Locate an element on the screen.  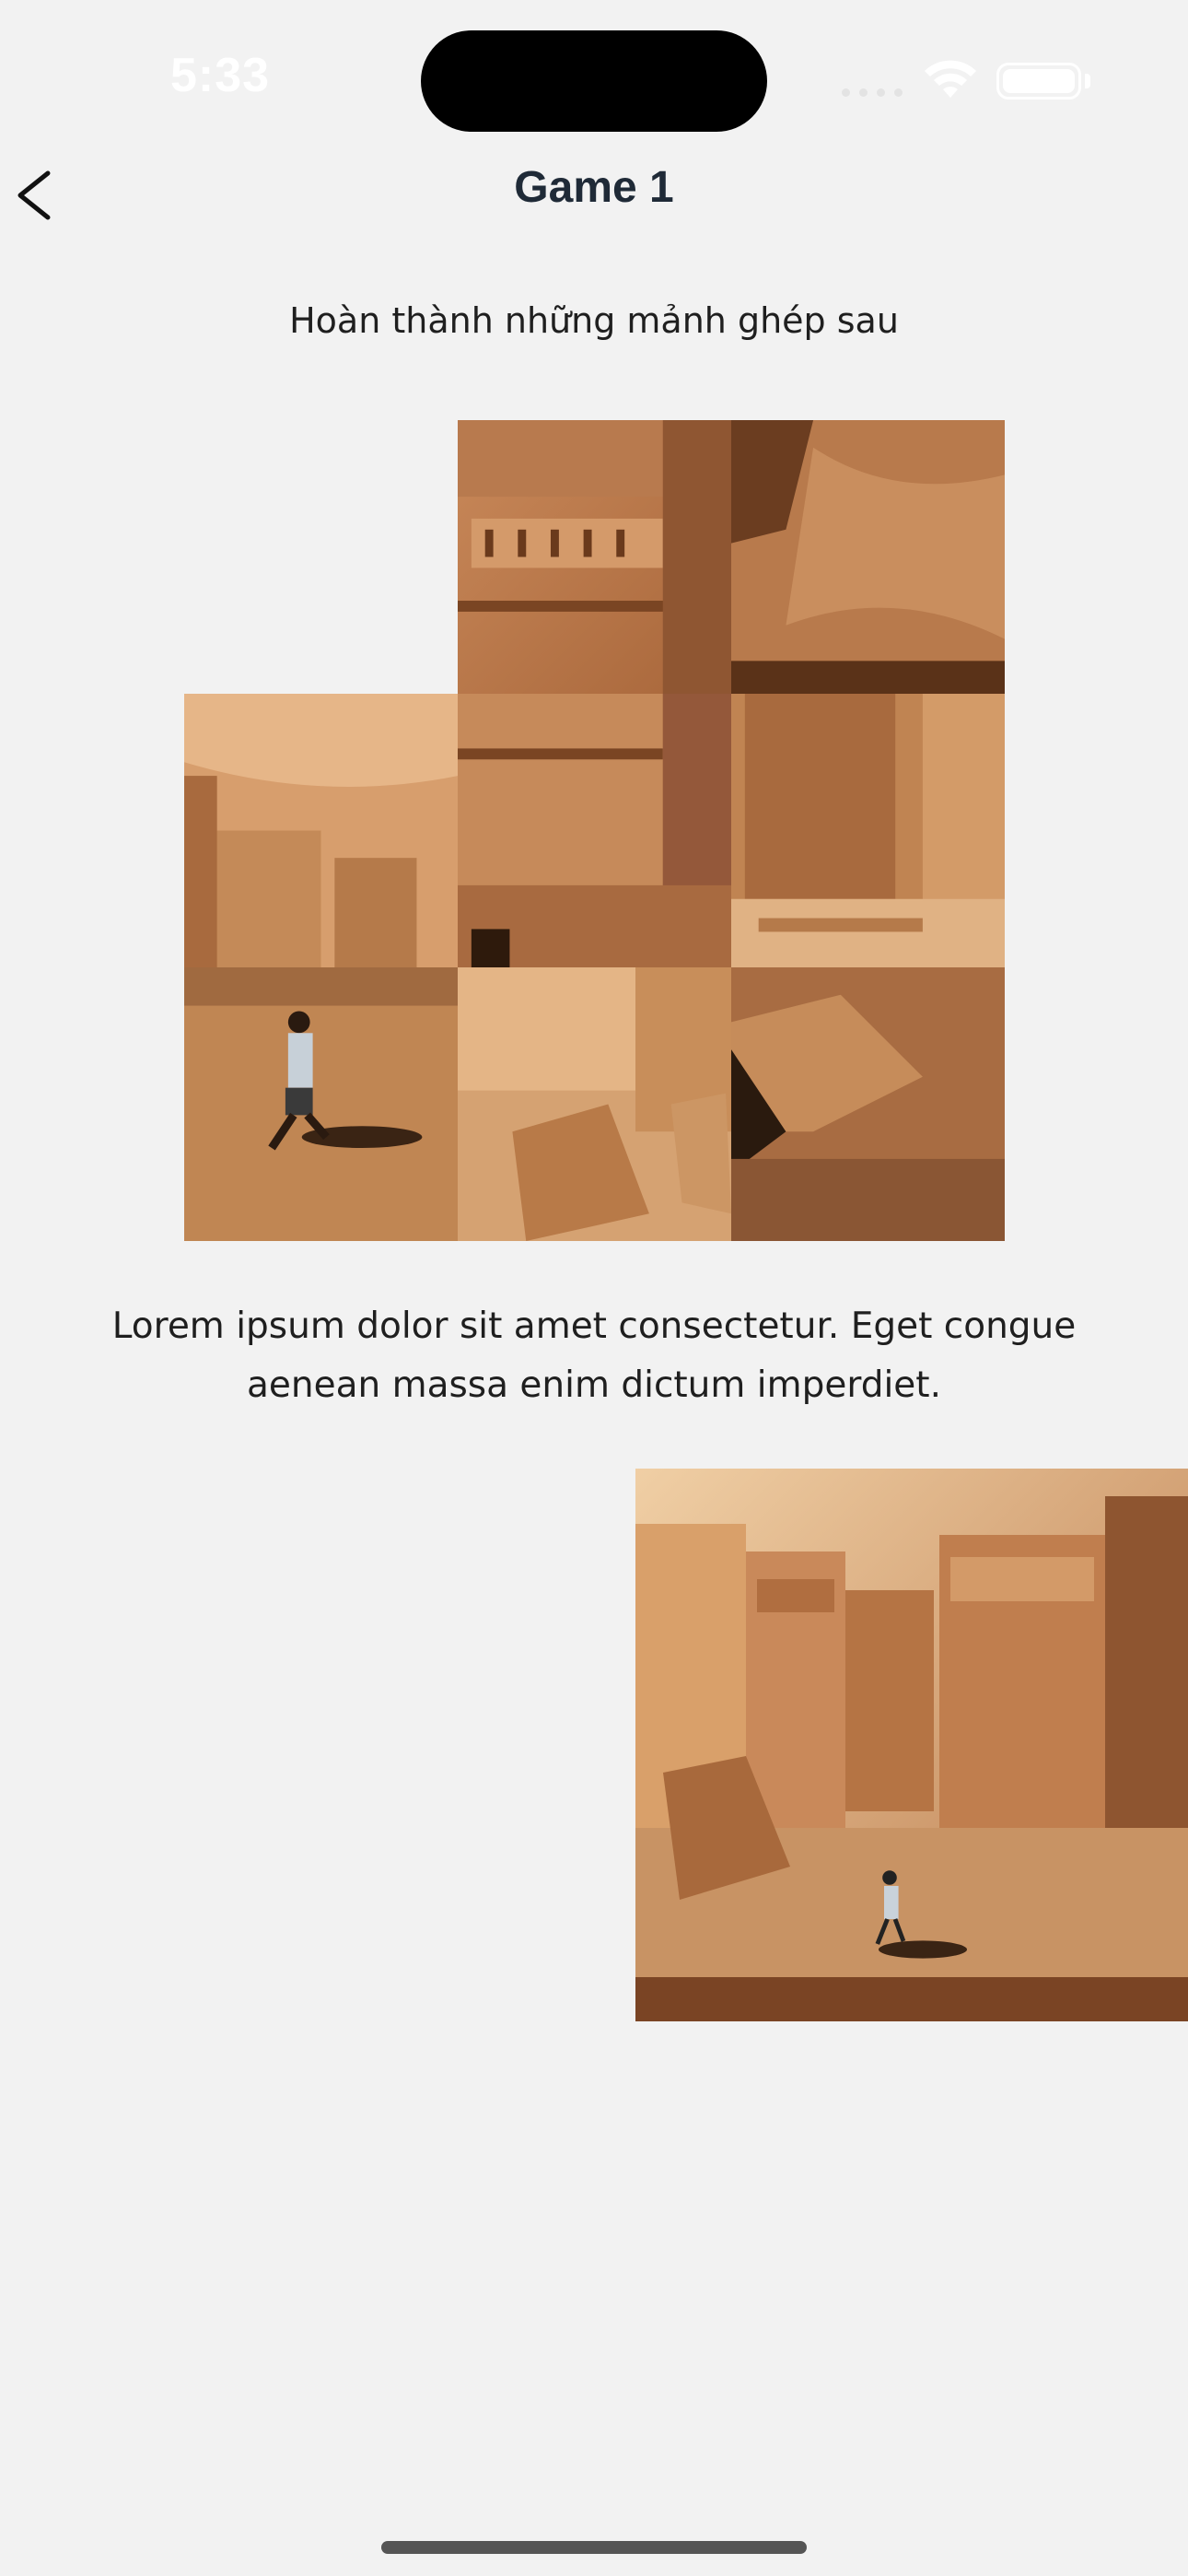
status-bar: 5:33 is located at coordinates (594, 78).